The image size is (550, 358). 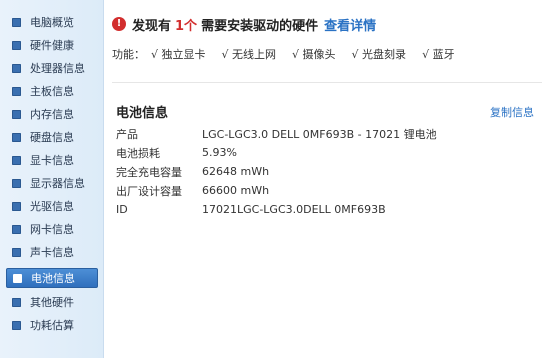 What do you see at coordinates (122, 209) in the screenshot?
I see `info-key: ID` at bounding box center [122, 209].